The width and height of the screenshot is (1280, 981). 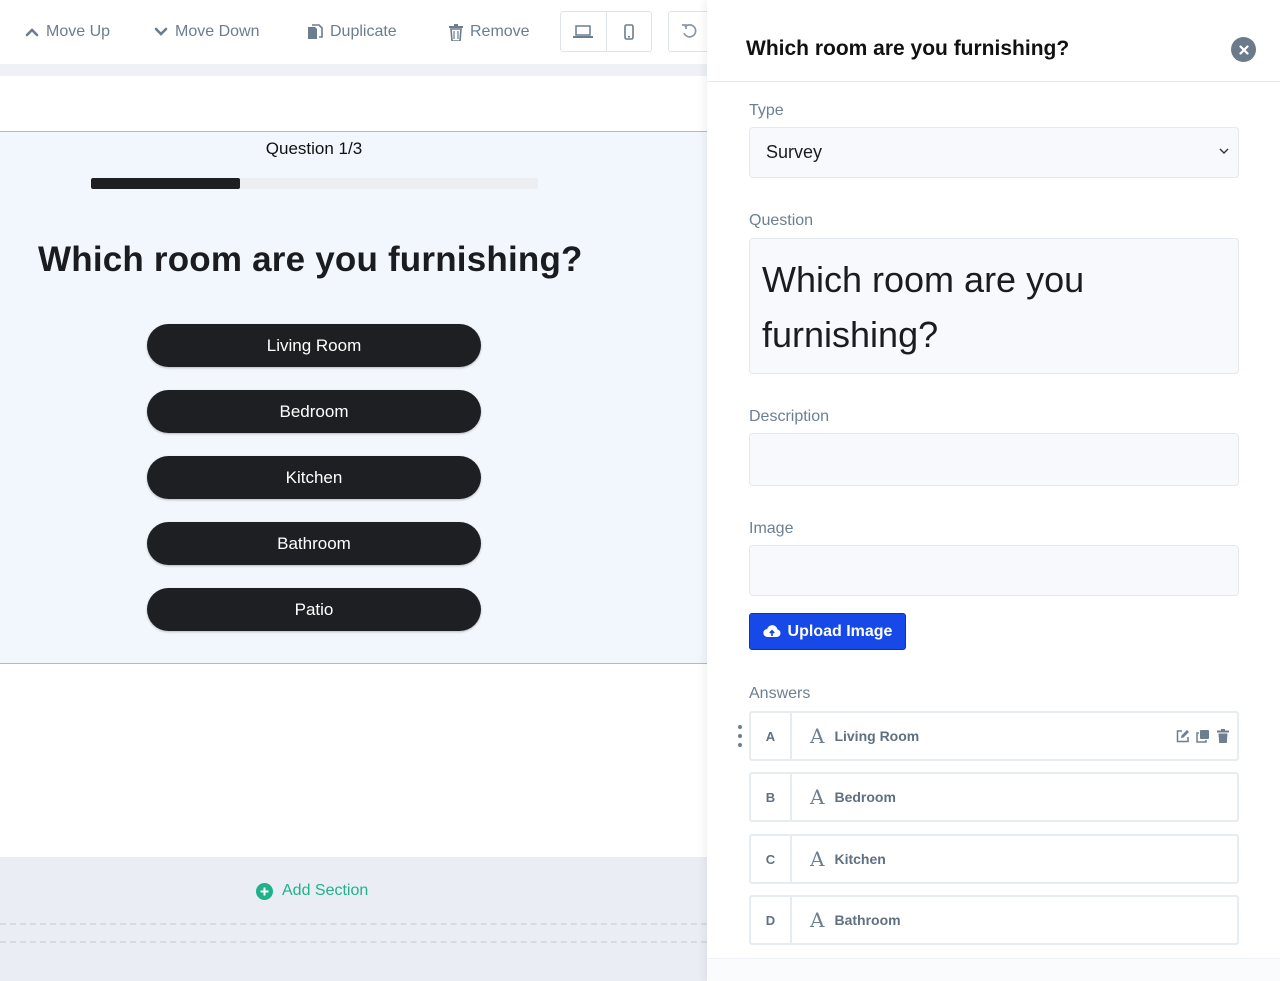 I want to click on answer-letter: C, so click(x=771, y=859).